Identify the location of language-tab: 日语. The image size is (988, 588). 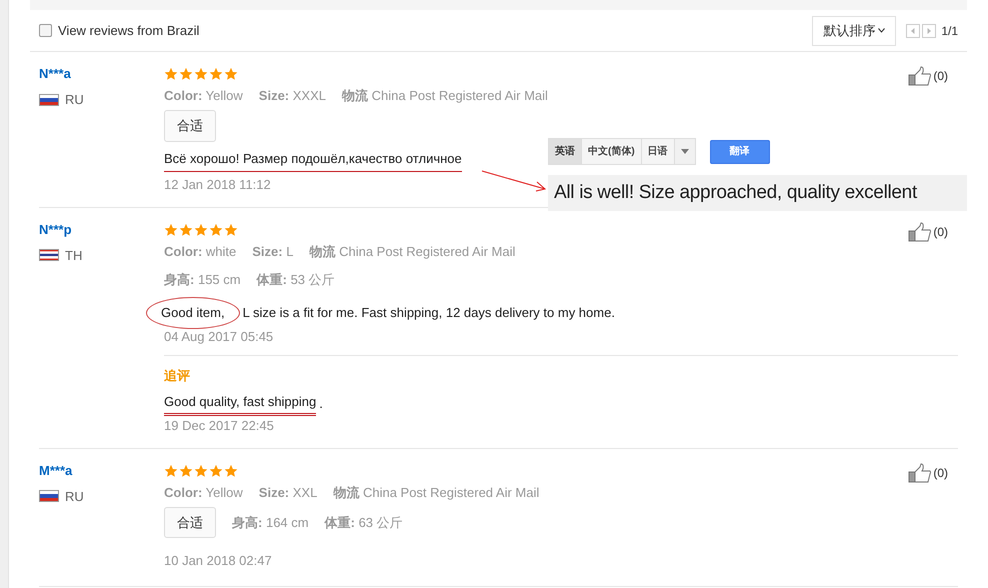
(658, 151).